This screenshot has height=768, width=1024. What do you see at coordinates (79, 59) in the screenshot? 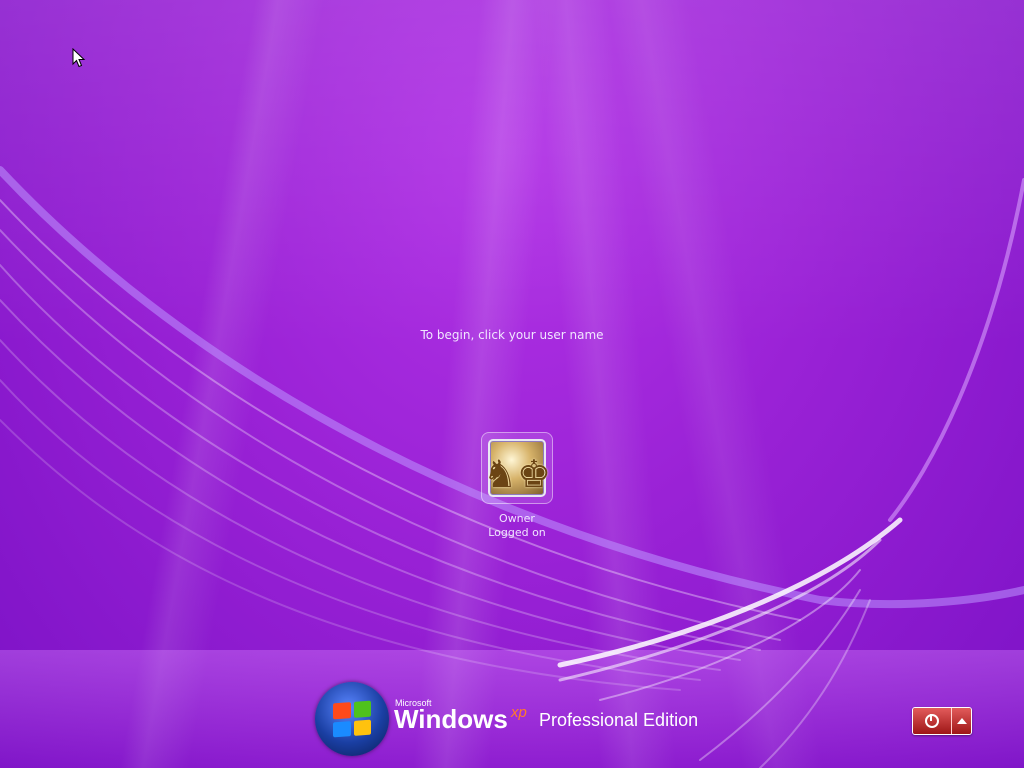
I see `mouse-cursor-icon` at bounding box center [79, 59].